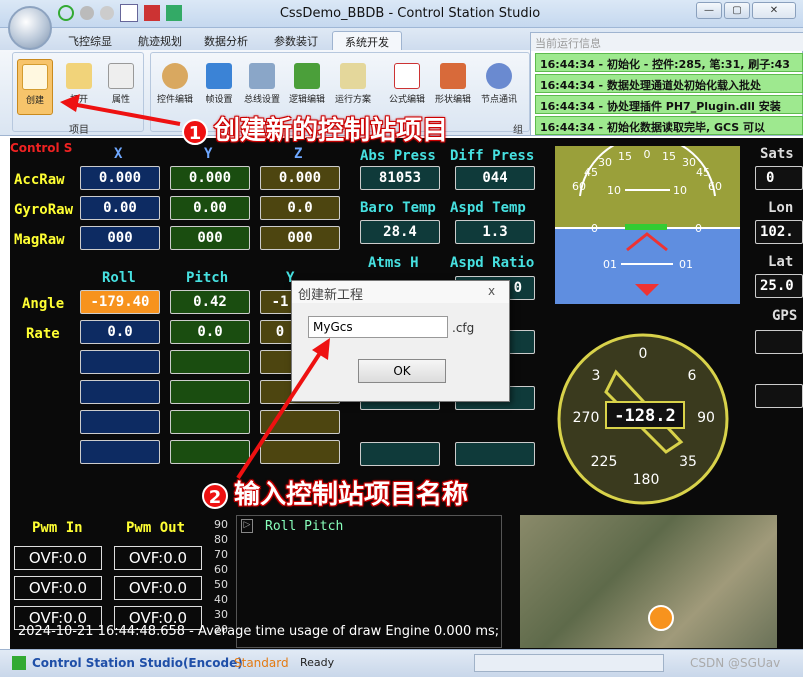  I want to click on step-number: 1, so click(195, 131).